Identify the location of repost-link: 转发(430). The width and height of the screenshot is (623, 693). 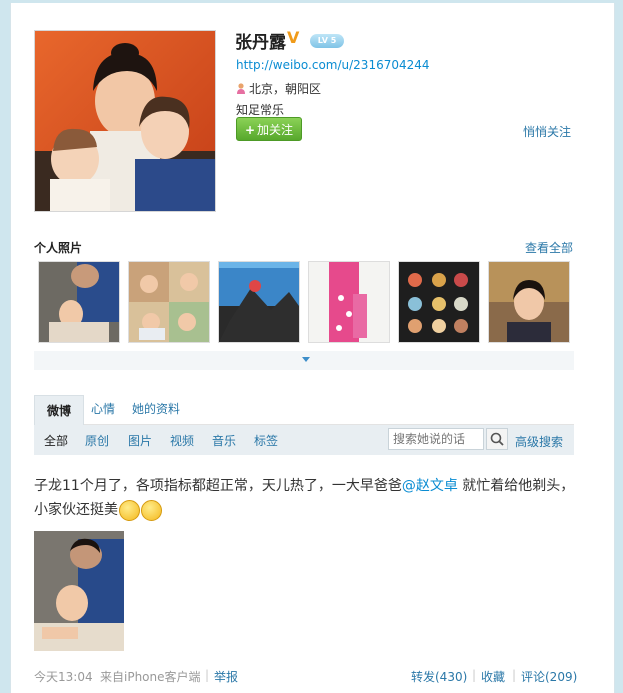
(439, 676).